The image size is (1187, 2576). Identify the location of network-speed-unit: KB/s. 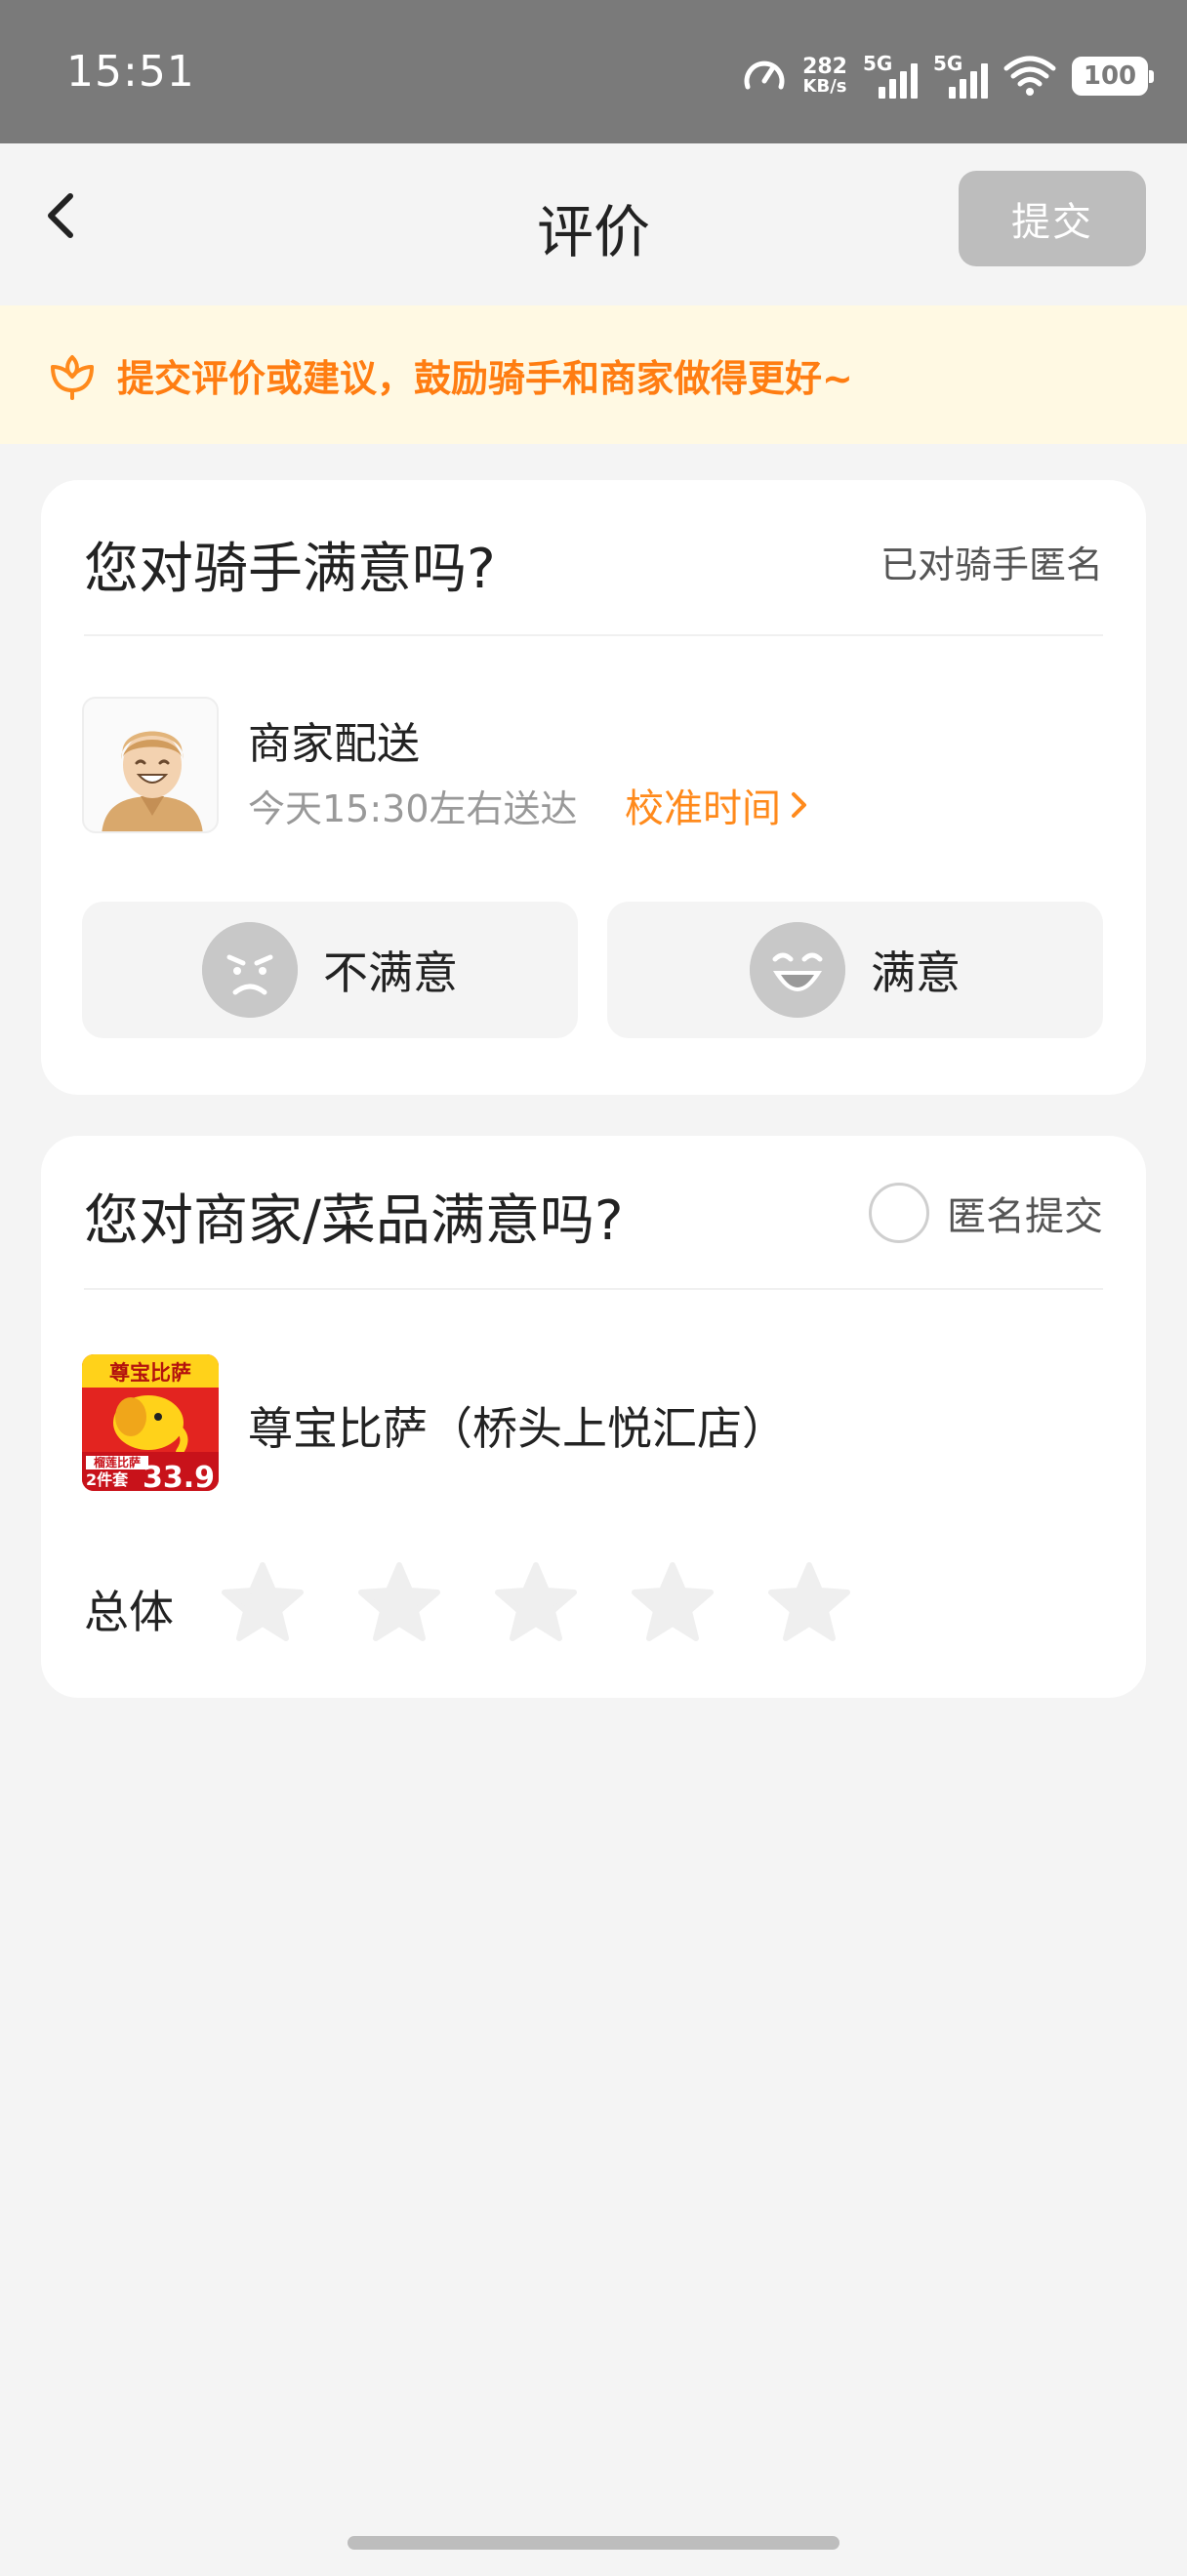
(824, 86).